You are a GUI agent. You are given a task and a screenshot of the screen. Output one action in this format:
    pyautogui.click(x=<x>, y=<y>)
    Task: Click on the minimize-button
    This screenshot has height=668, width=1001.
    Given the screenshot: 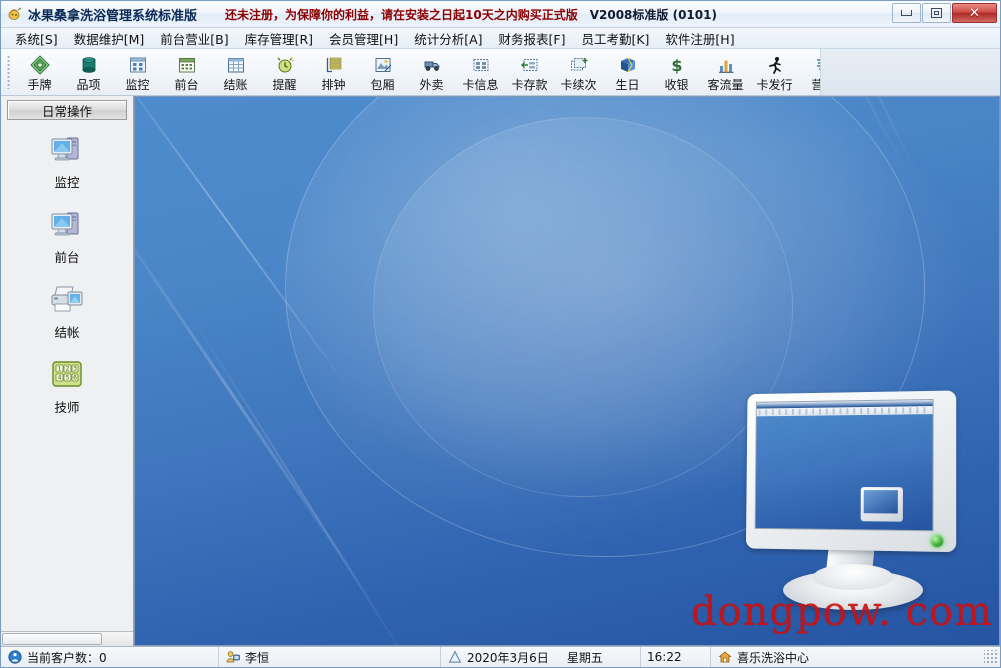 What is the action you would take?
    pyautogui.click(x=906, y=13)
    